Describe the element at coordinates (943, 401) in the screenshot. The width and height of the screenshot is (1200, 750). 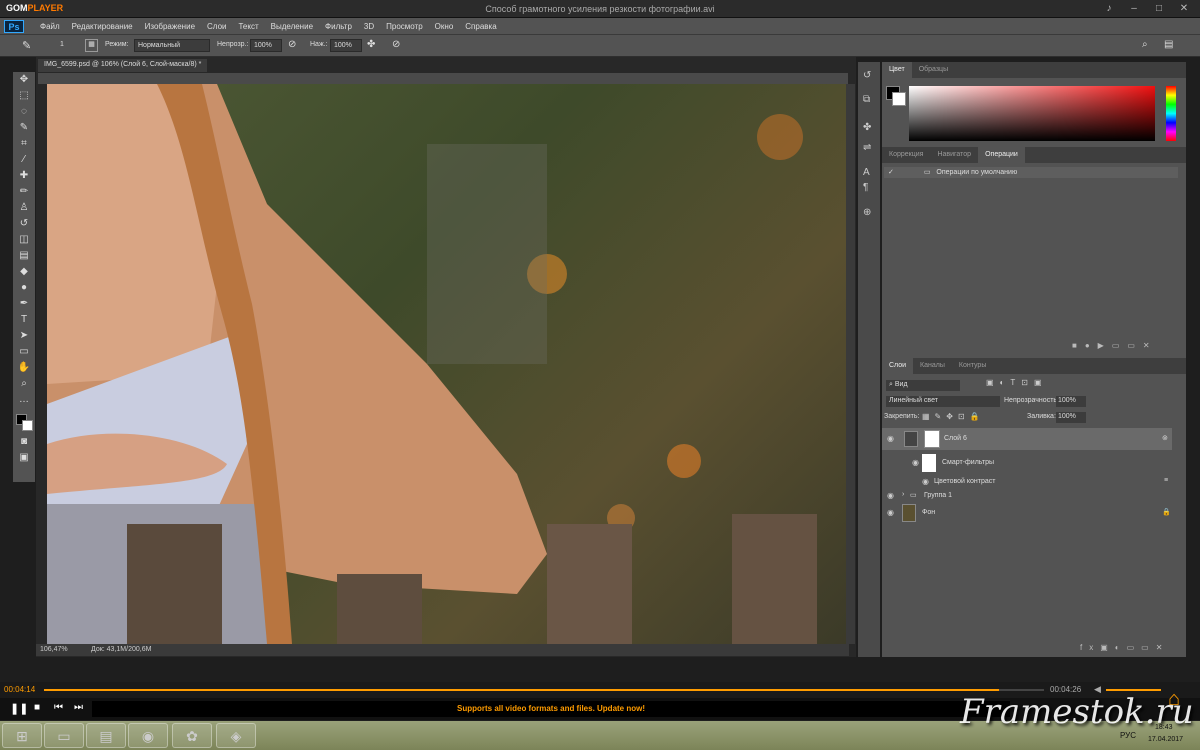
I see `blend-mode-select: Линейный свет` at that location.